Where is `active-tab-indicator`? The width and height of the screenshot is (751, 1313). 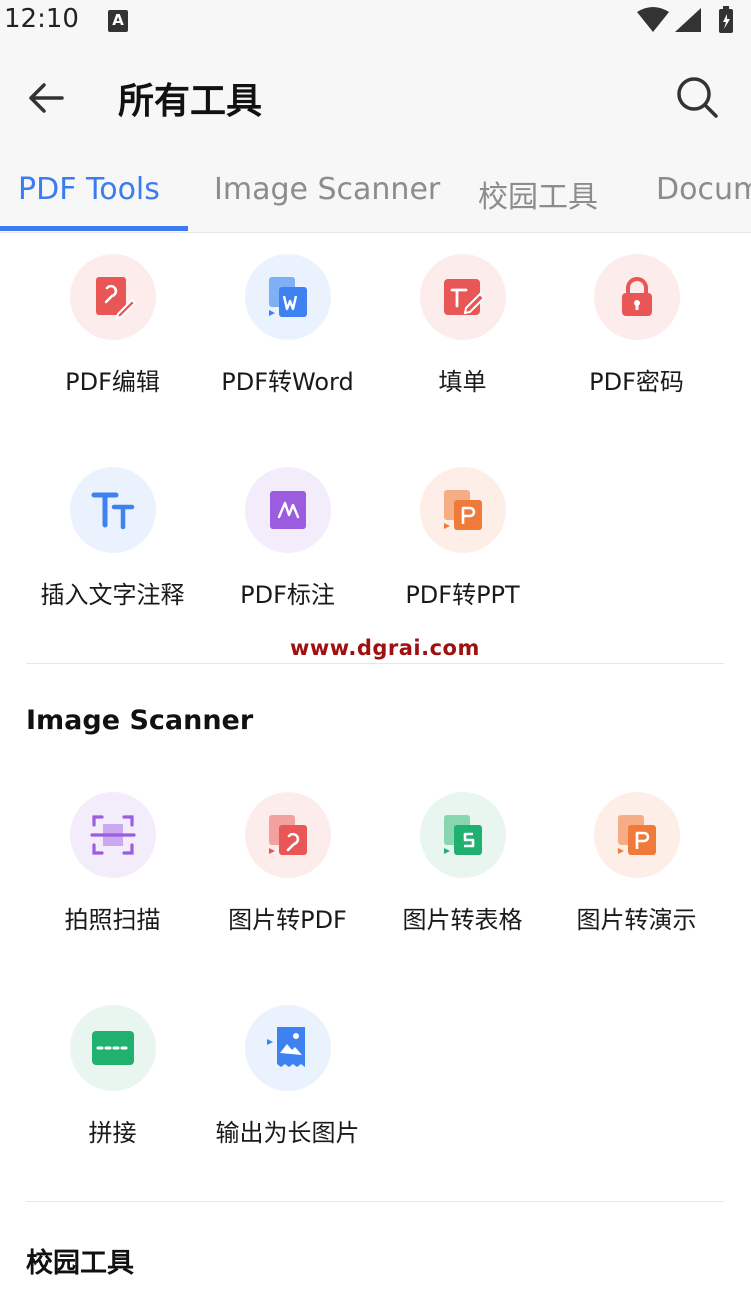 active-tab-indicator is located at coordinates (94, 228).